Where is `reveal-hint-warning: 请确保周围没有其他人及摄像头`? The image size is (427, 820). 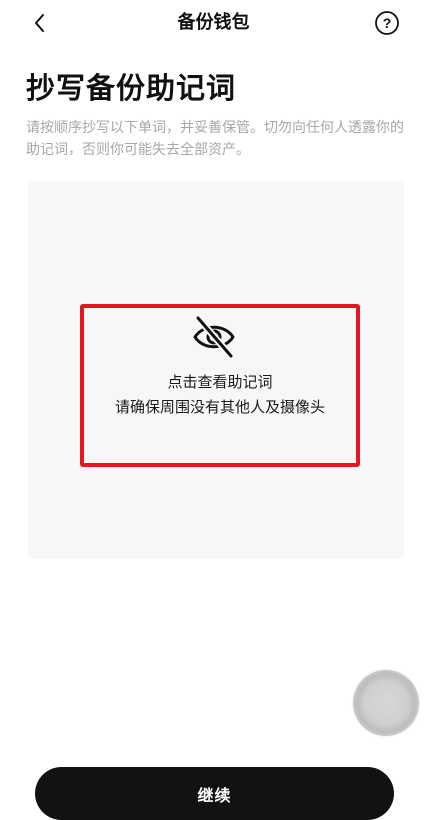 reveal-hint-warning: 请确保周围没有其他人及摄像头 is located at coordinates (219, 407).